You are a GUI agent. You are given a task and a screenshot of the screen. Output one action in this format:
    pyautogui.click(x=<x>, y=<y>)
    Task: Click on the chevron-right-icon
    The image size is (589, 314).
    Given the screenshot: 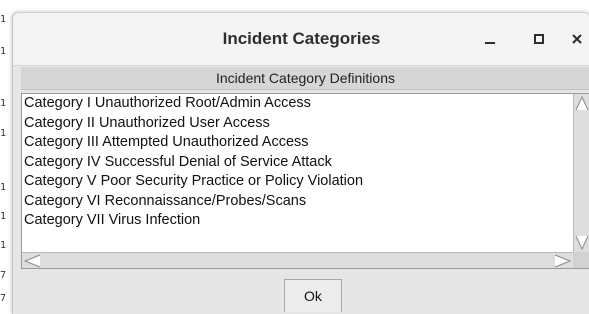 What is the action you would take?
    pyautogui.click(x=563, y=260)
    